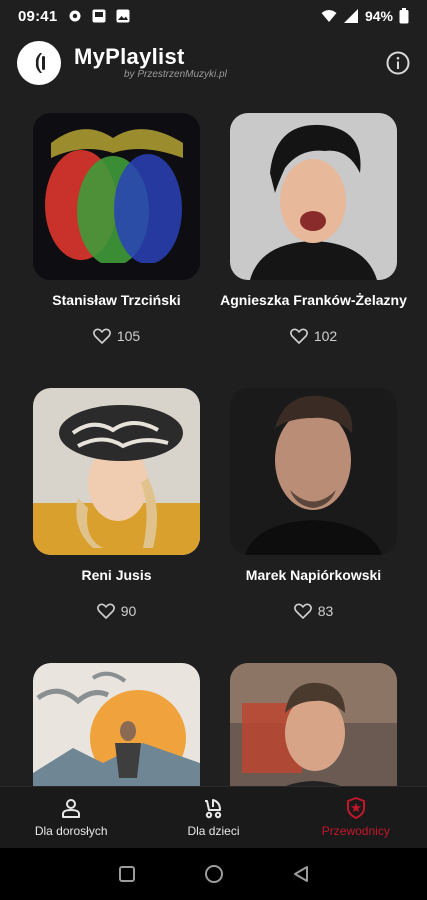 Image resolution: width=427 pixels, height=900 pixels. What do you see at coordinates (75, 16) in the screenshot?
I see `settings-gear-icon` at bounding box center [75, 16].